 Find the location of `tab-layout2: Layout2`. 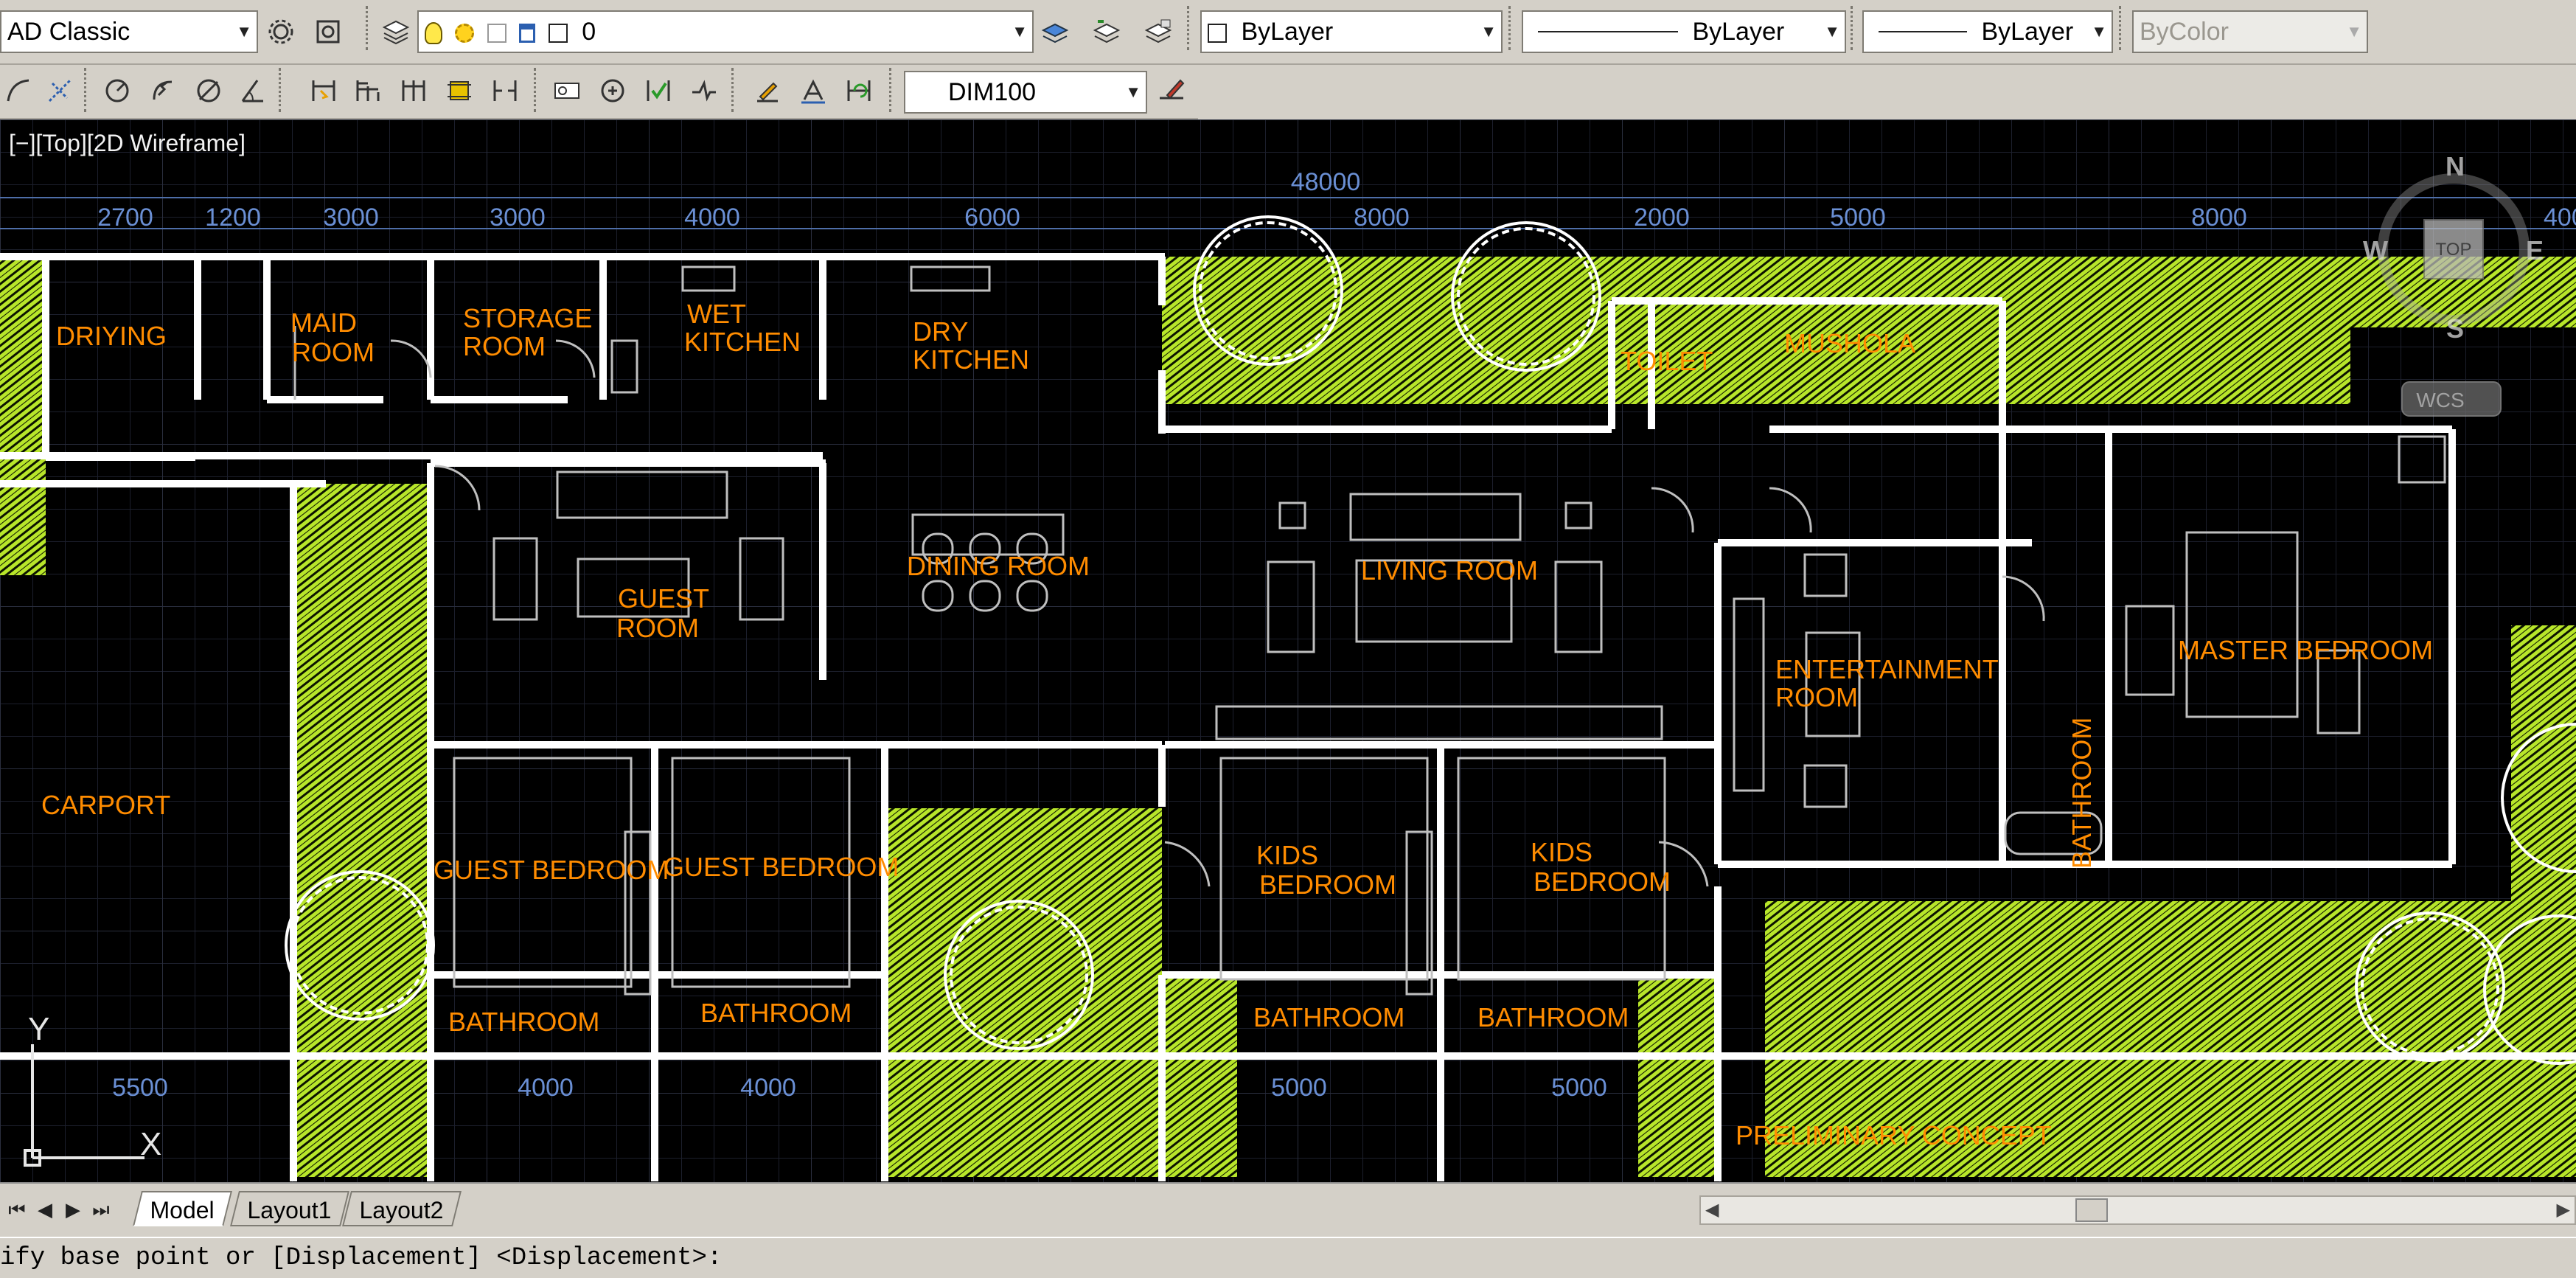

tab-layout2: Layout2 is located at coordinates (402, 1208).